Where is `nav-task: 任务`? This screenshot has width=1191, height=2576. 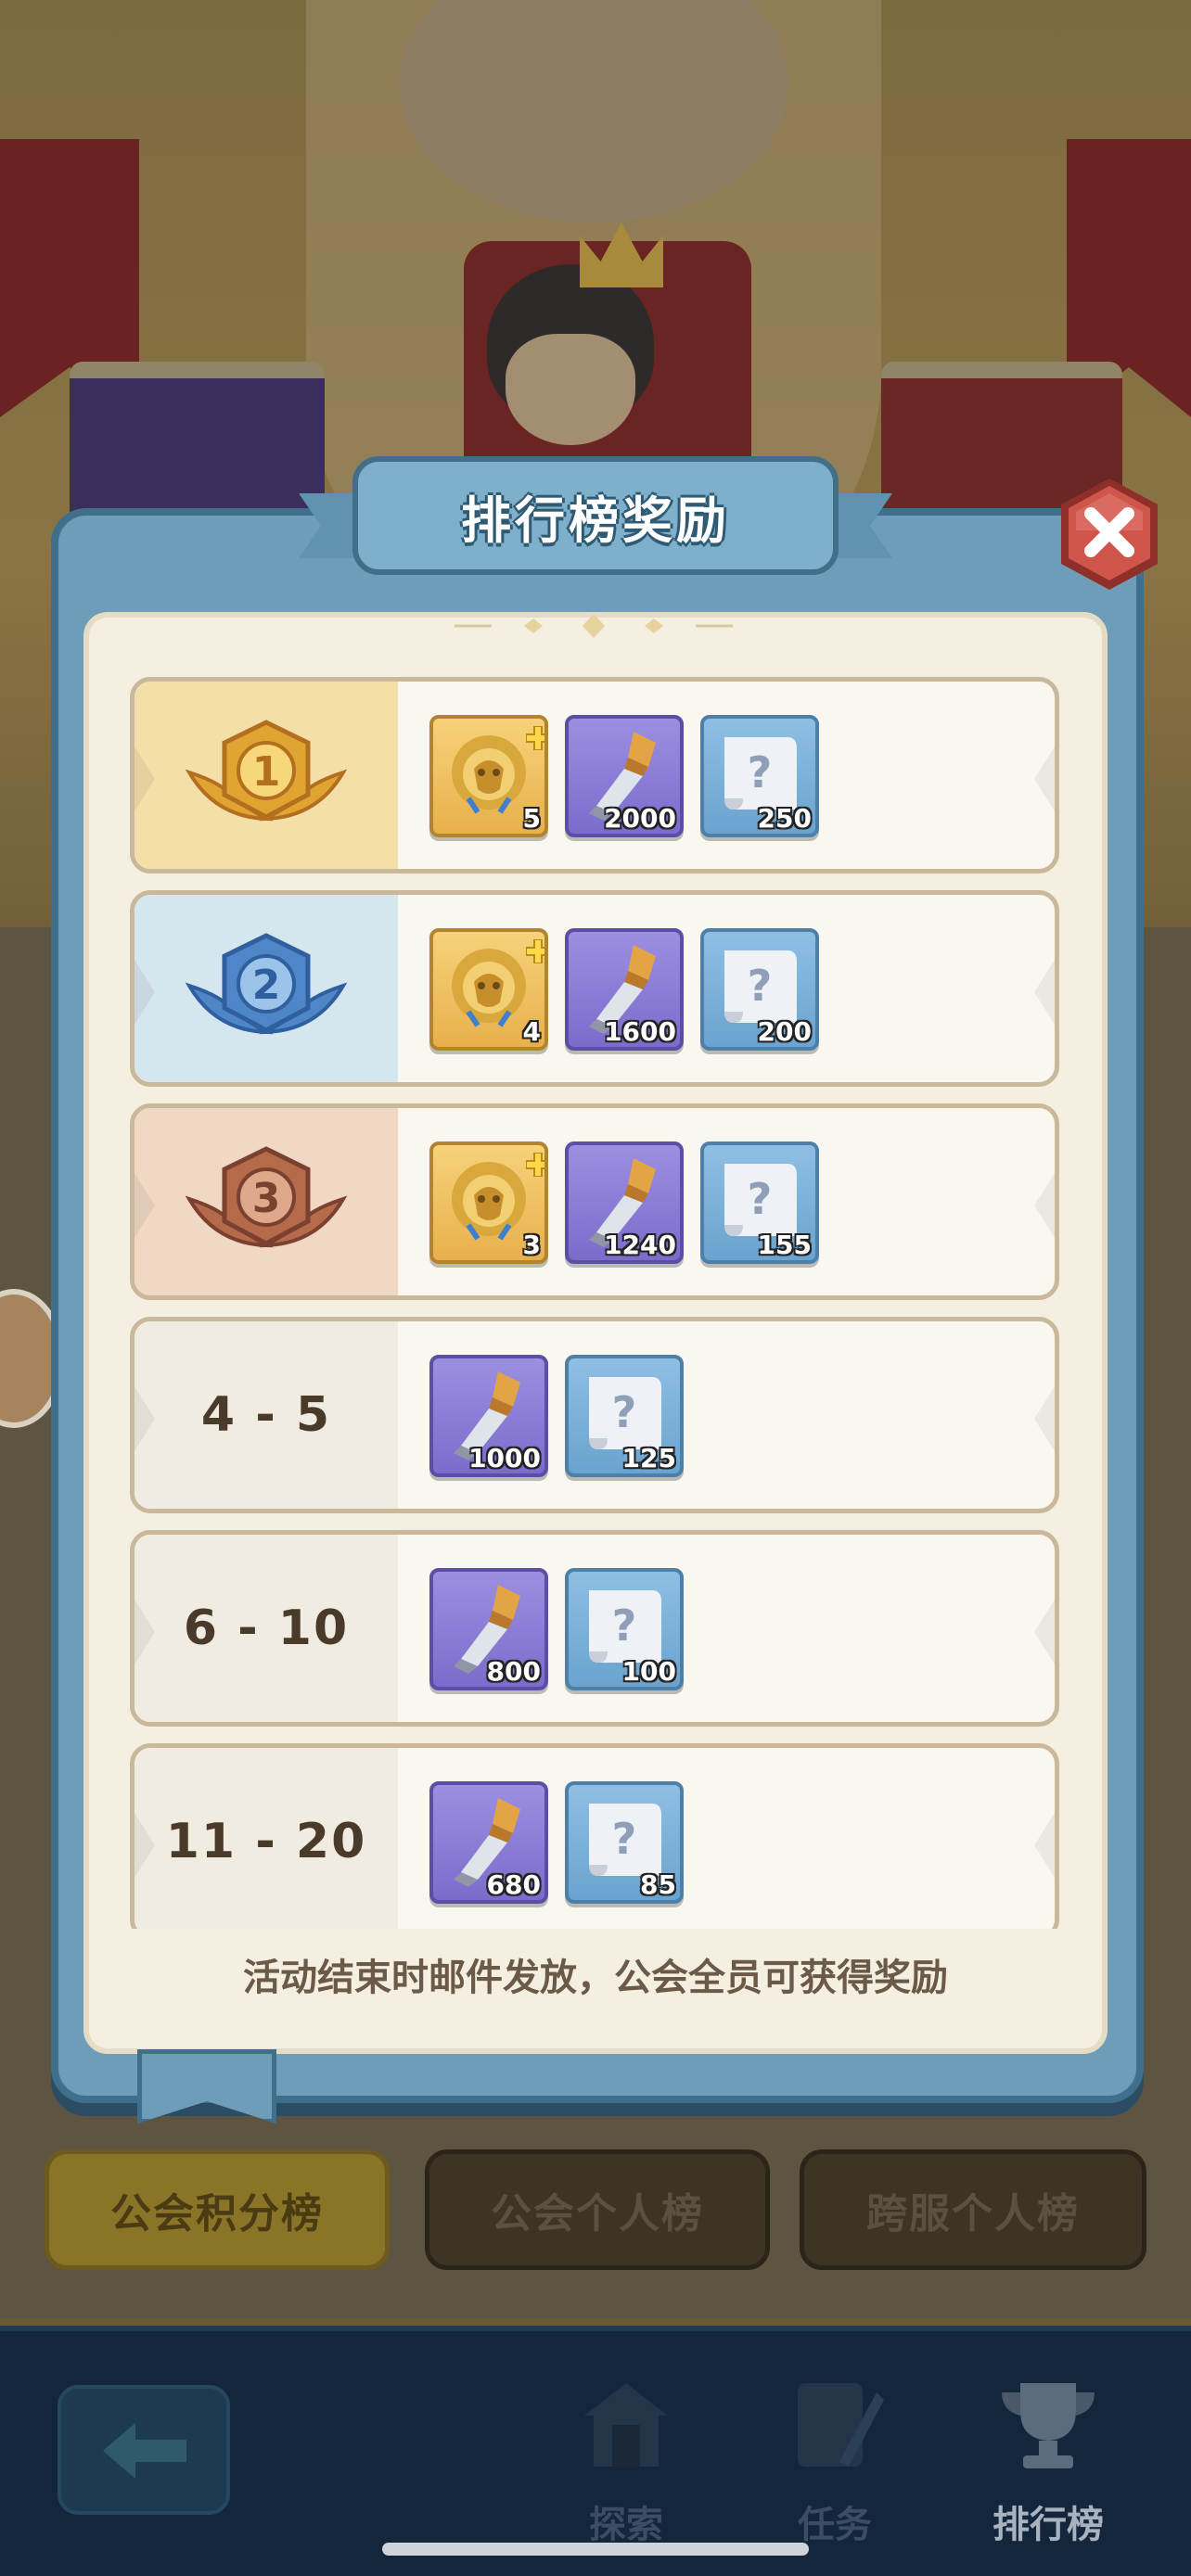
nav-task: 任务 is located at coordinates (835, 2466).